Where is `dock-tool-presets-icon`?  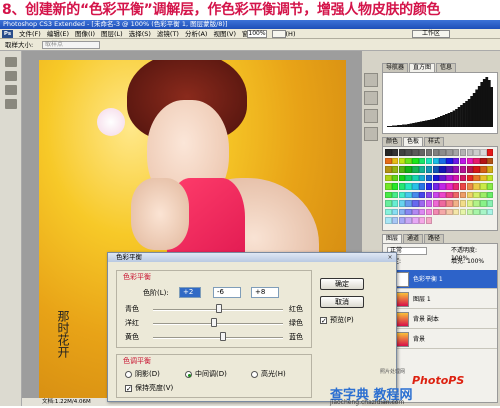
dock-tool-presets-icon is located at coordinates (371, 134).